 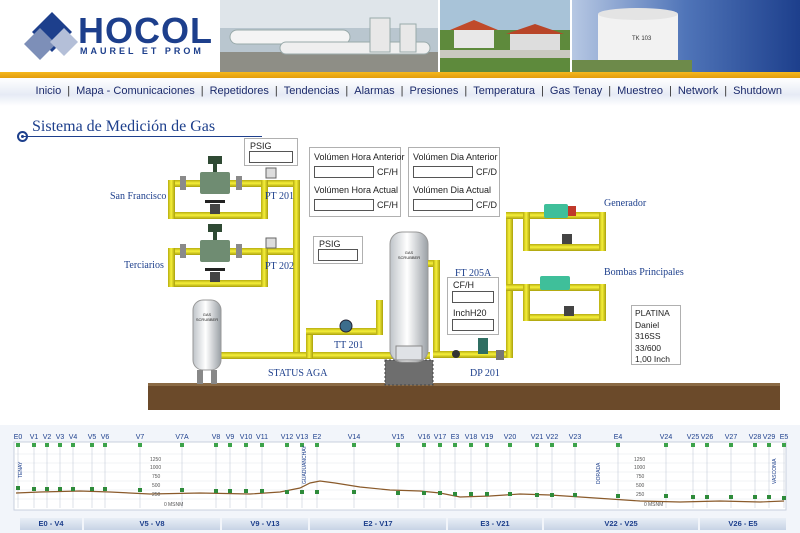 What do you see at coordinates (485, 373) in the screenshot?
I see `label-dp201: DP 201` at bounding box center [485, 373].